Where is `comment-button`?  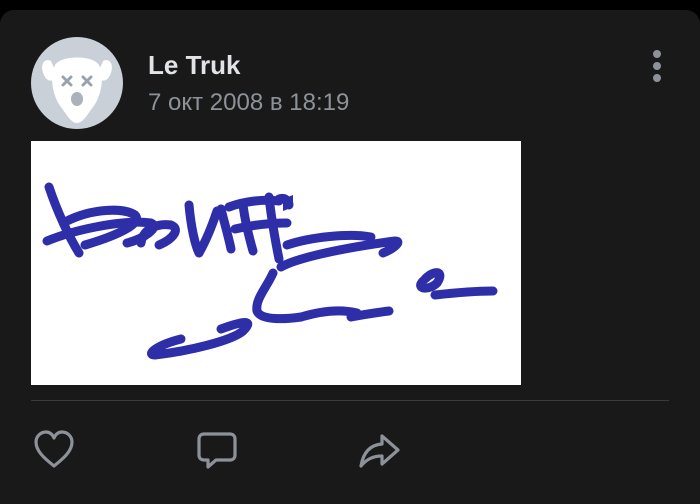
comment-button is located at coordinates (218, 450).